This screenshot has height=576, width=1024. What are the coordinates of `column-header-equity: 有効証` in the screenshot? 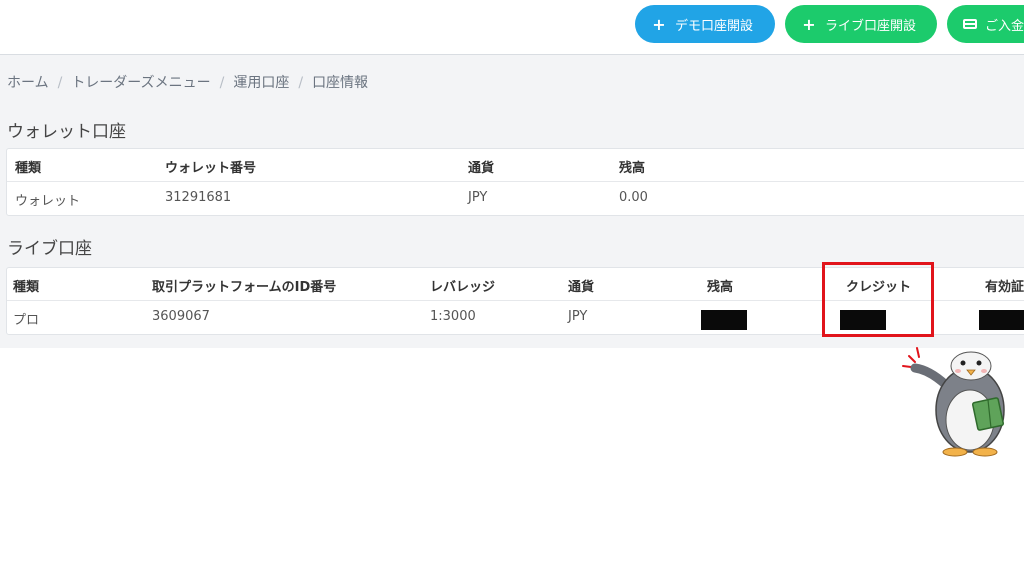 It's located at (1004, 287).